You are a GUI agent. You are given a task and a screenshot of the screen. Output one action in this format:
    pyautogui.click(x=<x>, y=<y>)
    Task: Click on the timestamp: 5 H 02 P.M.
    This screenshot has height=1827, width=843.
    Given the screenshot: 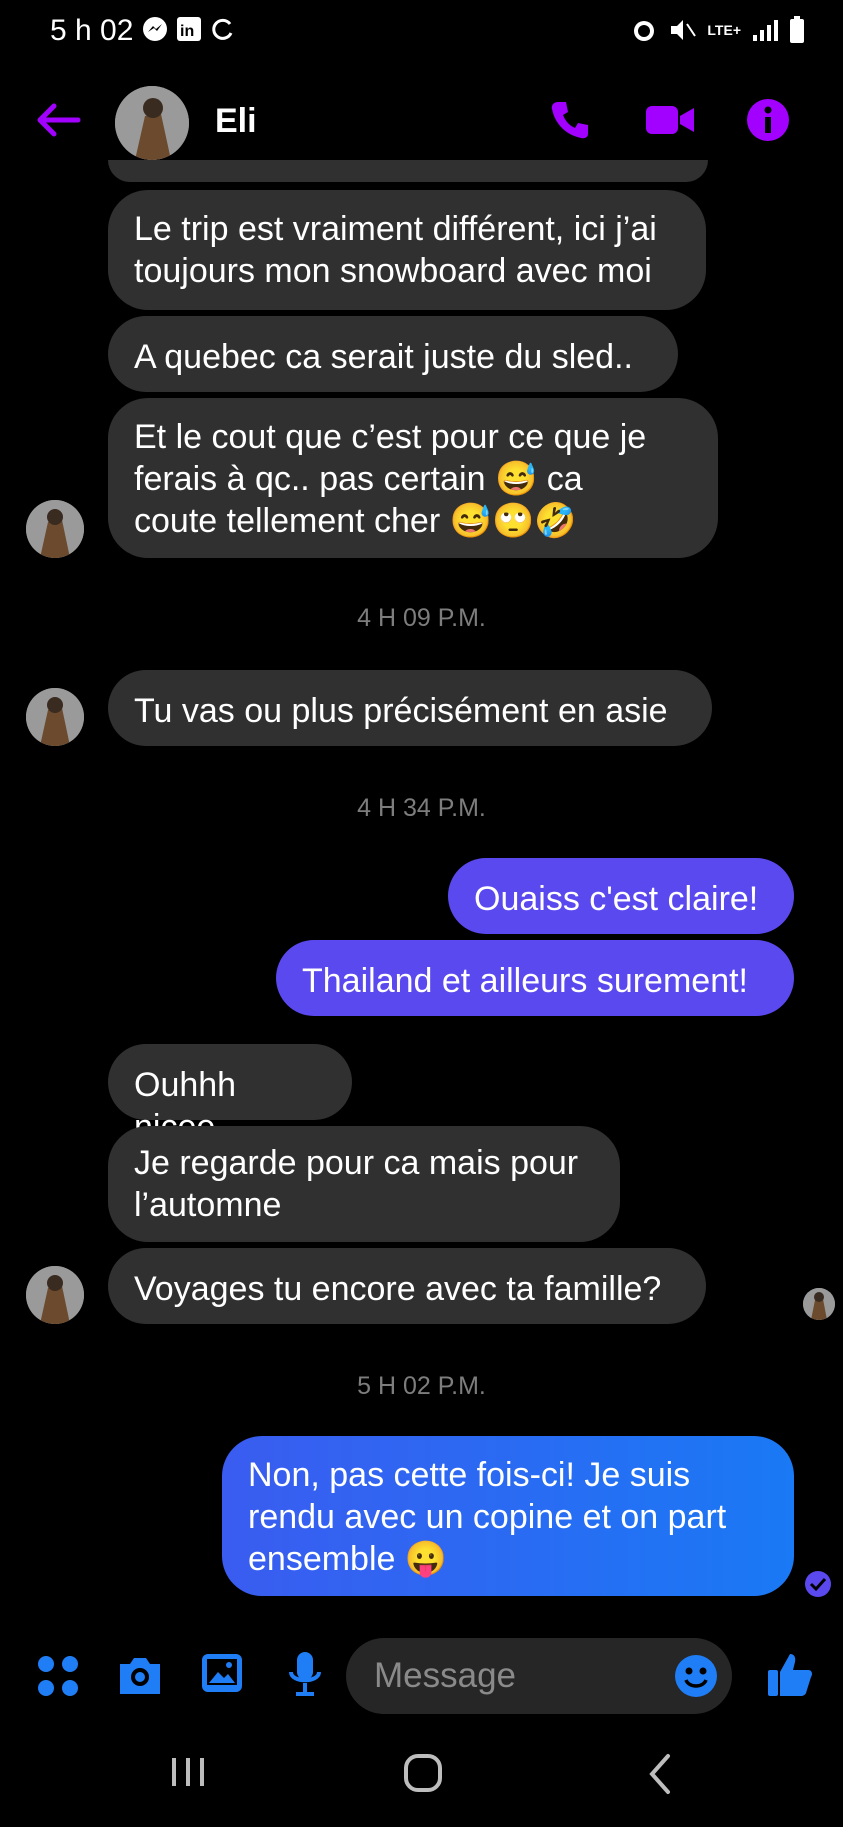 What is the action you would take?
    pyautogui.click(x=421, y=1386)
    